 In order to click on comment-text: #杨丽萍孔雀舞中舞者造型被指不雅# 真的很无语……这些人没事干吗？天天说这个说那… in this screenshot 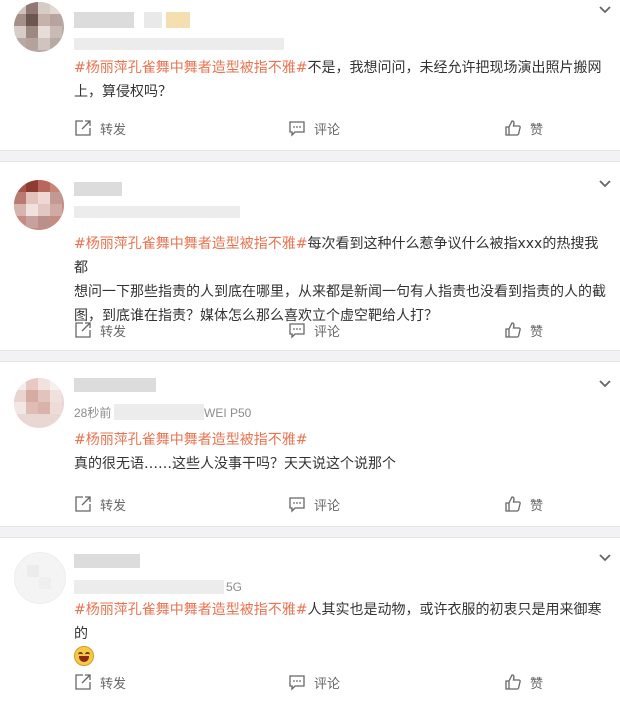, I will do `click(341, 452)`.